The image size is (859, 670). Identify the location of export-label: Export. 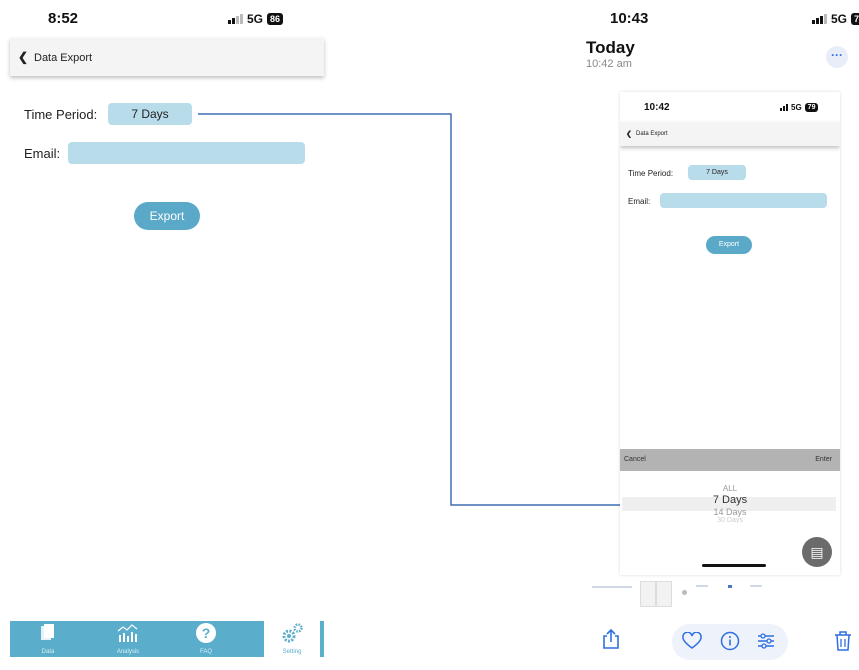
(167, 216).